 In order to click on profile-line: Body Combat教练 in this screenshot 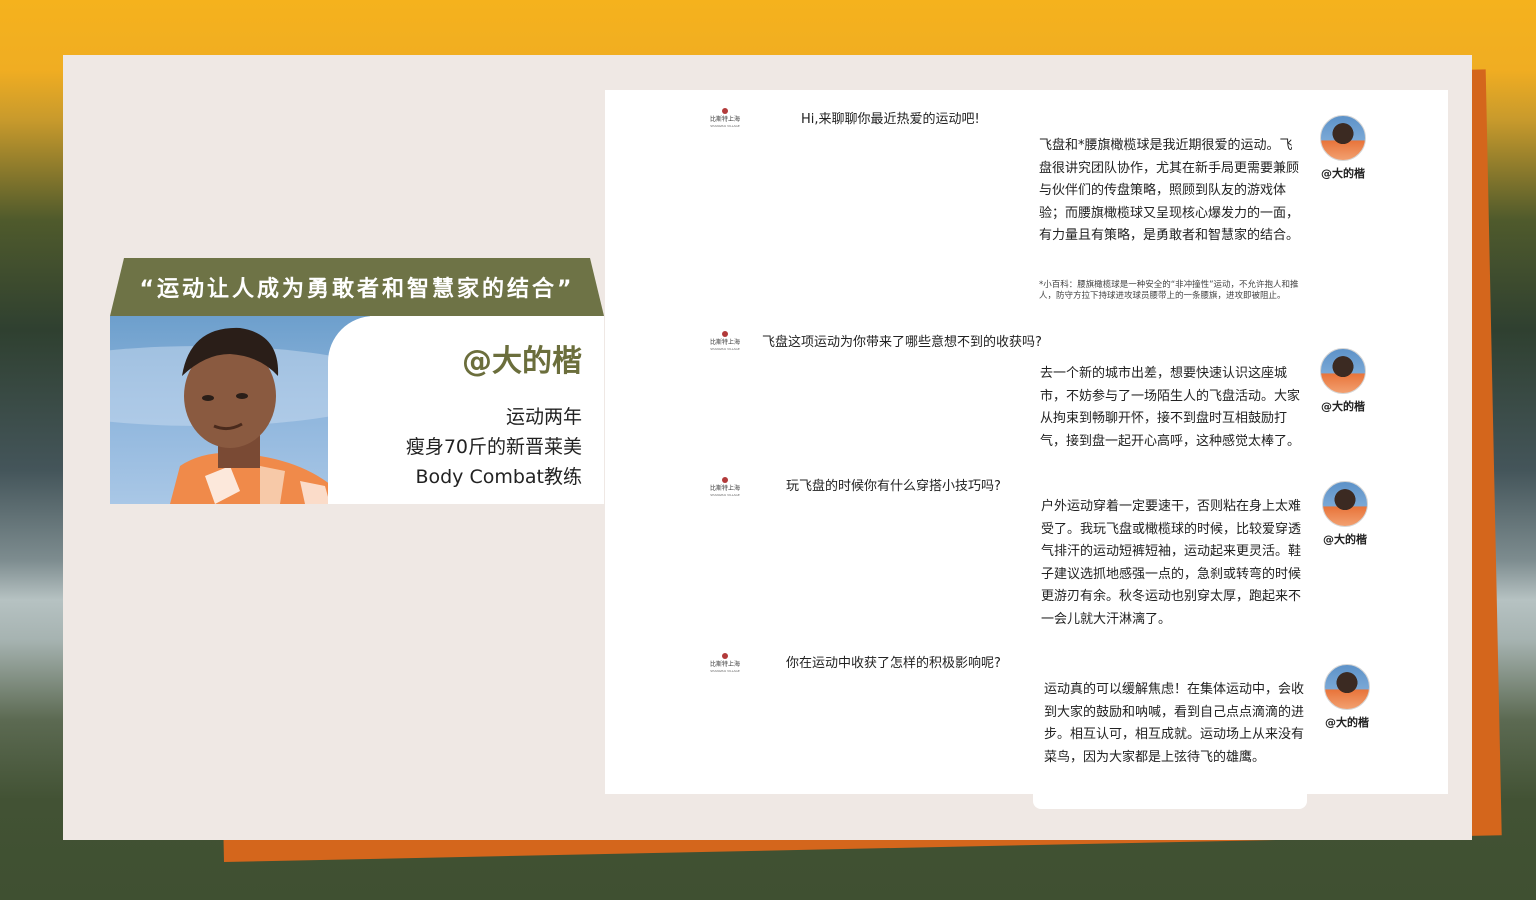, I will do `click(498, 477)`.